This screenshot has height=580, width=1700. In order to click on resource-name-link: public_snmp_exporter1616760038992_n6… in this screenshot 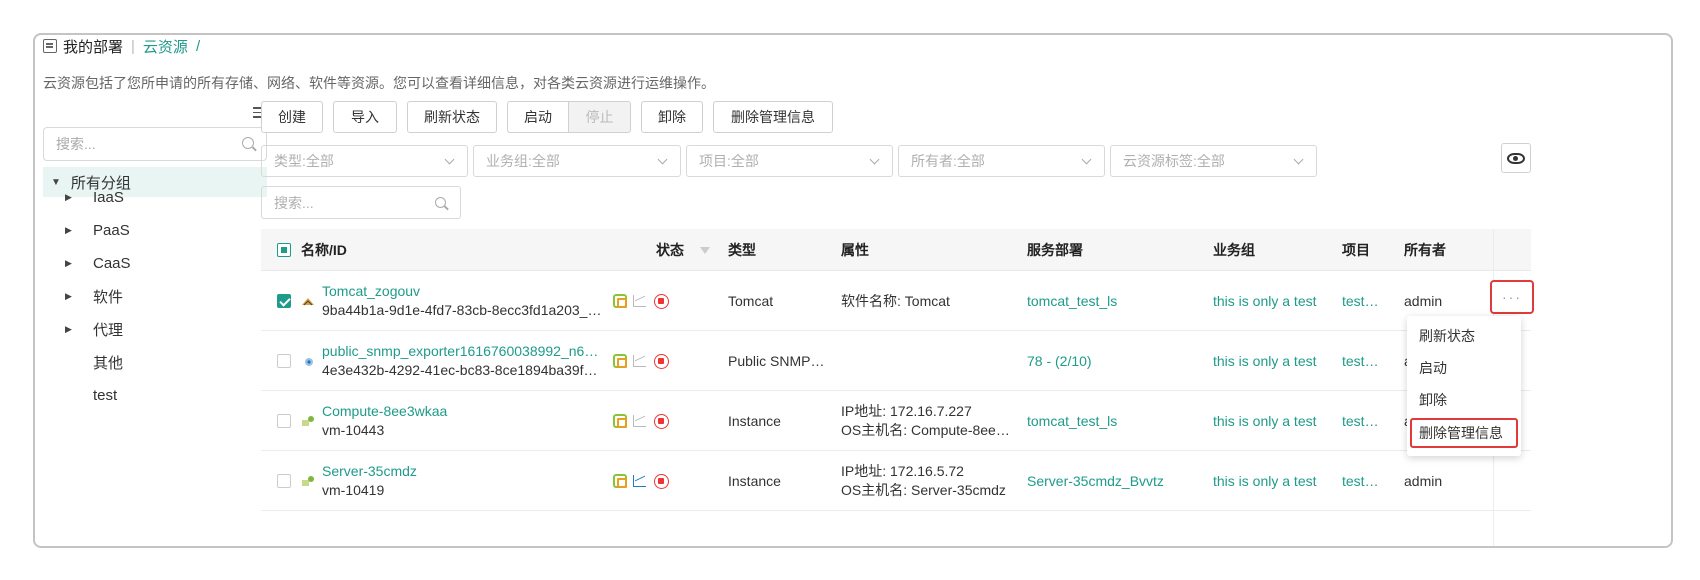, I will do `click(460, 351)`.